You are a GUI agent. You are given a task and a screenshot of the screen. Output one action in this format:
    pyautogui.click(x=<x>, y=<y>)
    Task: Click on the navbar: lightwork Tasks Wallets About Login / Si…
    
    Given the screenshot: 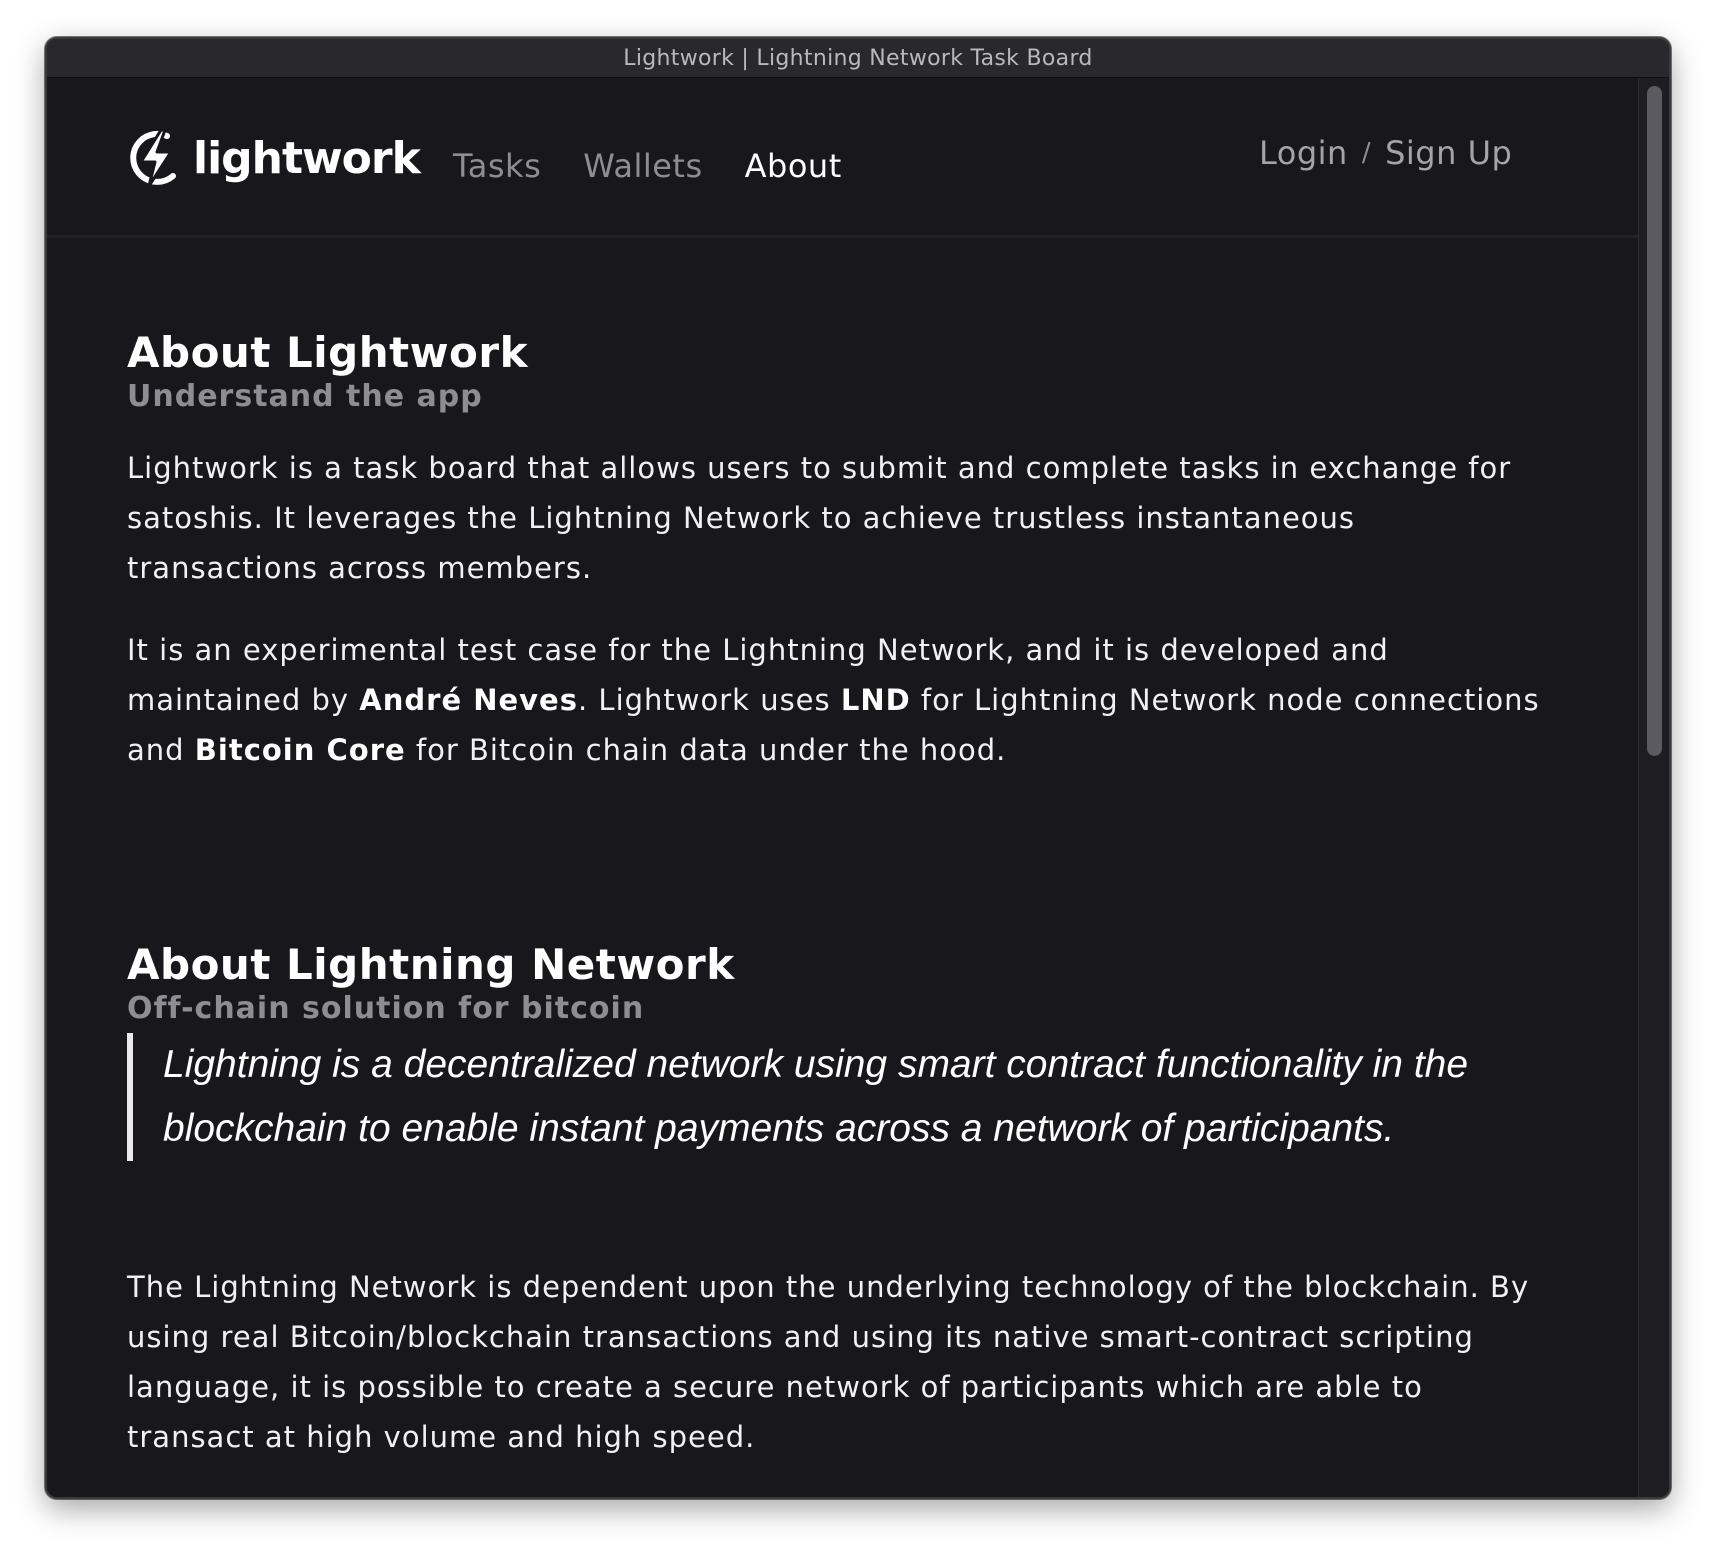 What is the action you would take?
    pyautogui.click(x=843, y=158)
    